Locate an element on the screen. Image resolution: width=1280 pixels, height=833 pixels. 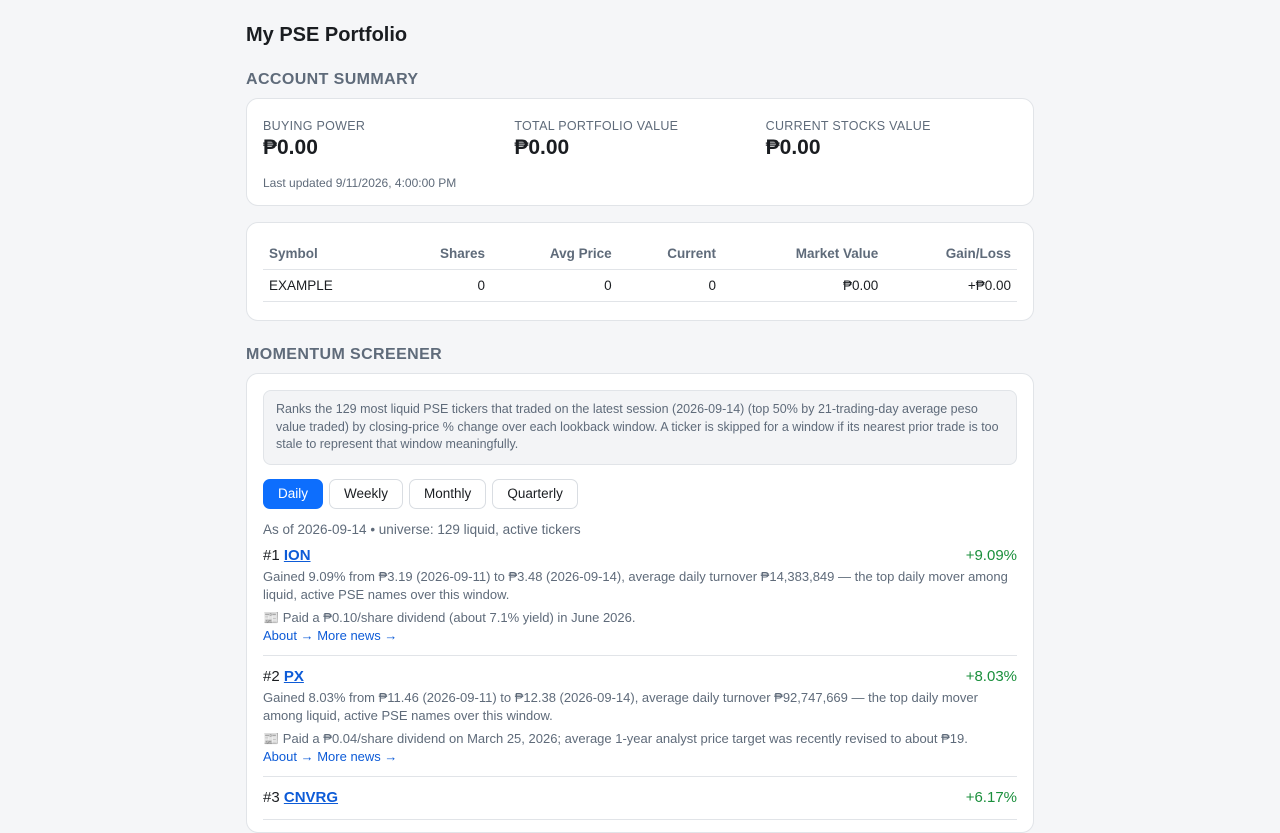
mover-header: #3 CNVRG +6.17% is located at coordinates (640, 798).